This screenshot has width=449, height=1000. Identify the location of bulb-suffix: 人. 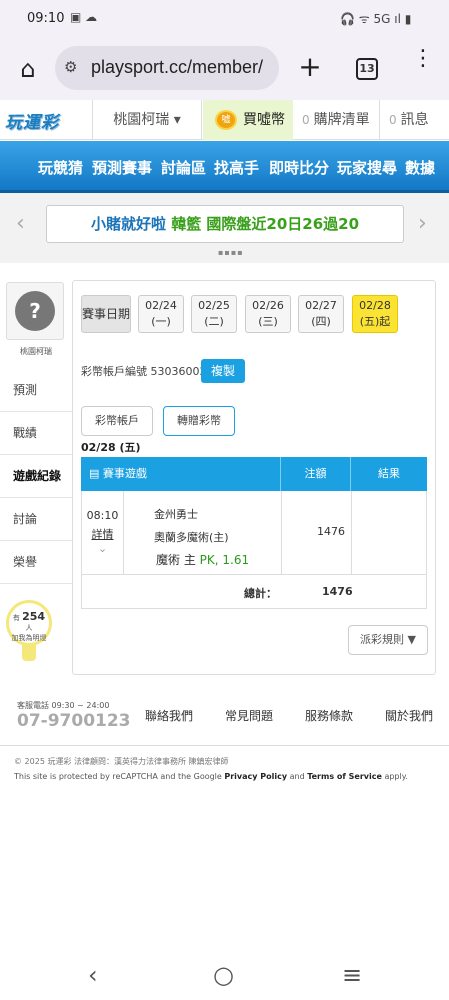
(29, 628).